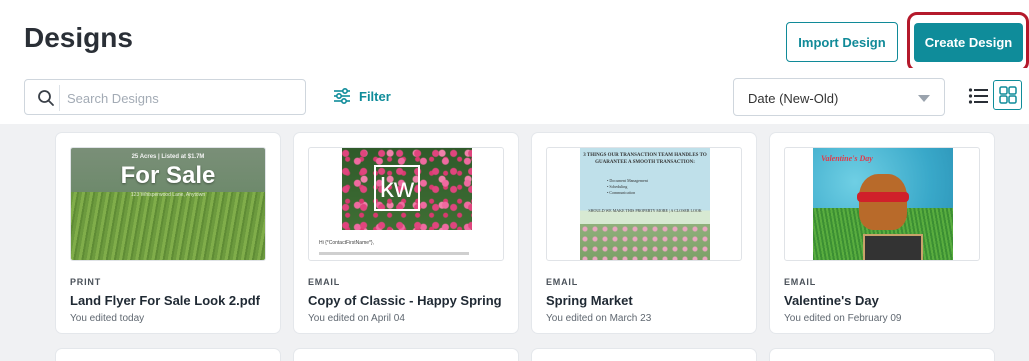 This screenshot has width=1029, height=361. What do you see at coordinates (968, 42) in the screenshot?
I see `create-design-button: Create Design` at bounding box center [968, 42].